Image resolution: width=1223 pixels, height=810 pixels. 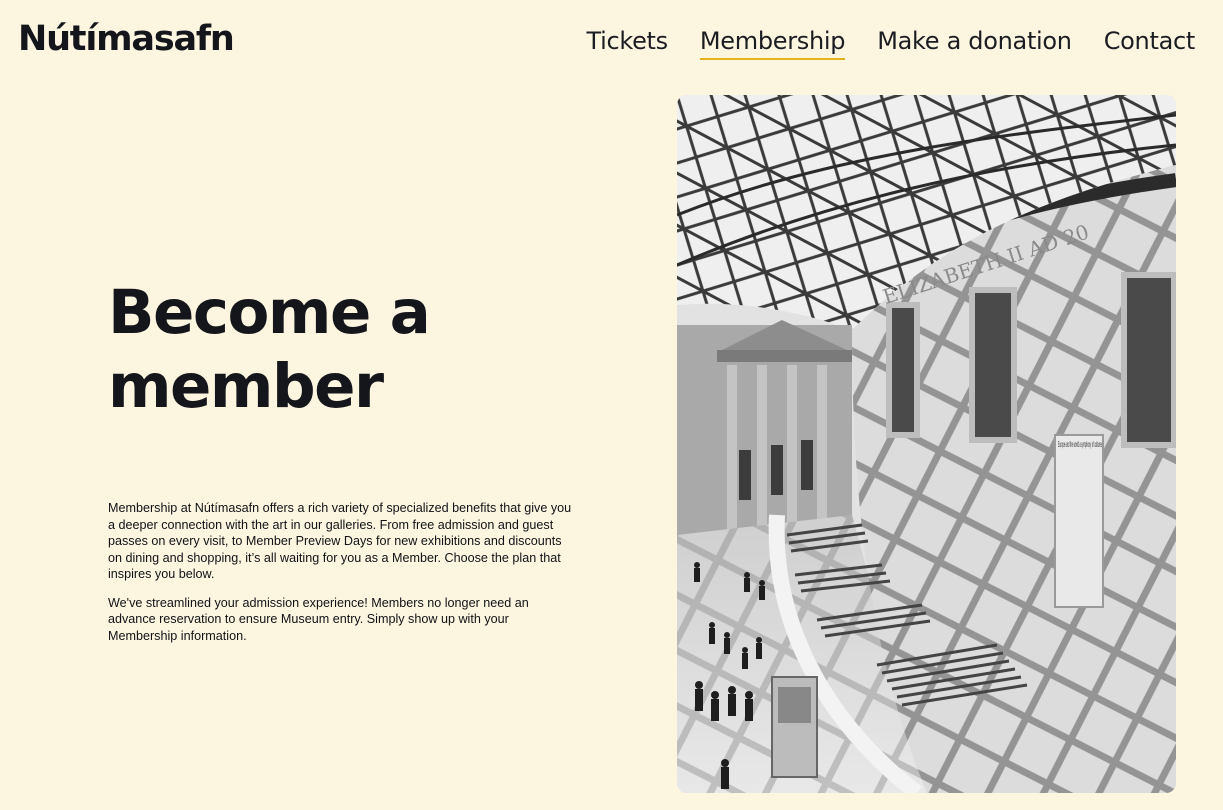 I want to click on nav-contact: Contact, so click(x=1150, y=44).